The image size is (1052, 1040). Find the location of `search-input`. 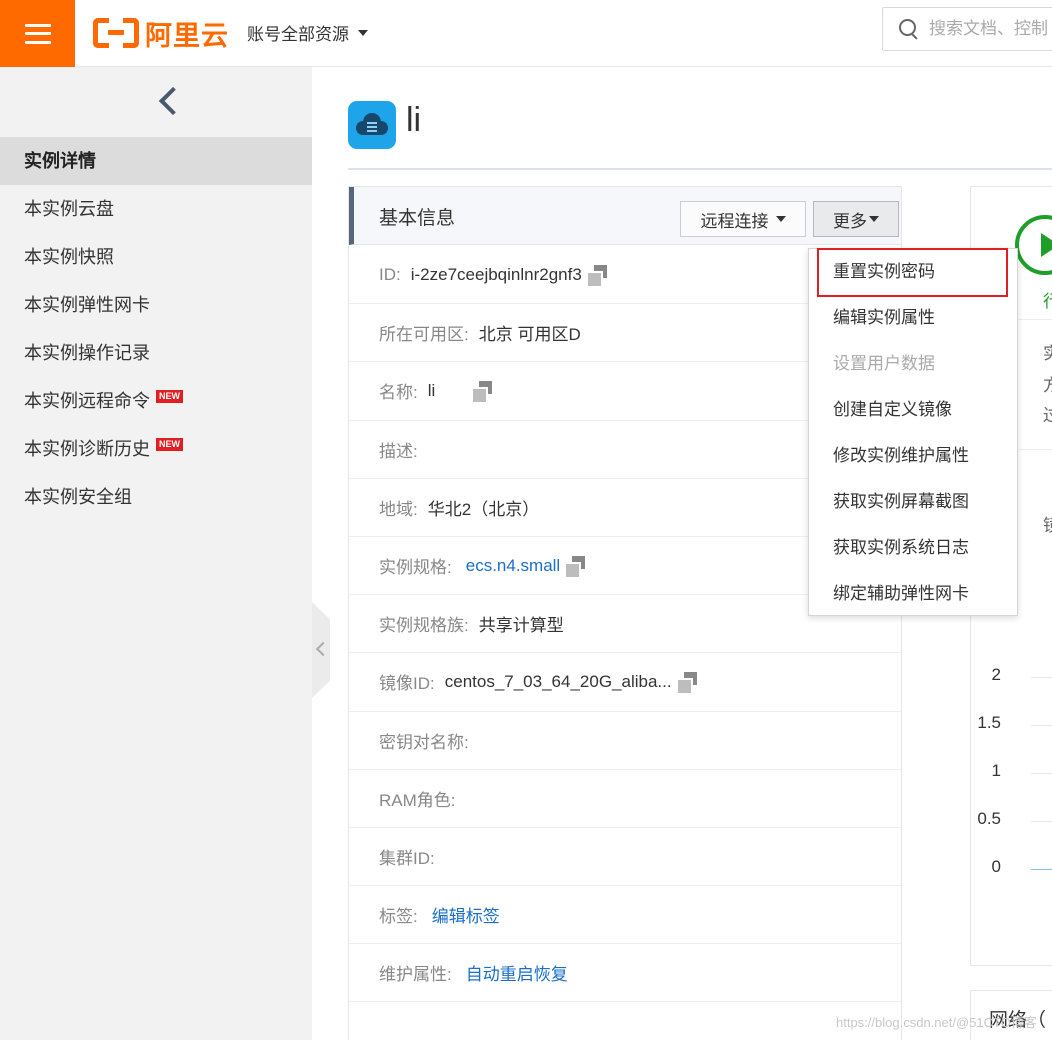

search-input is located at coordinates (990, 29).